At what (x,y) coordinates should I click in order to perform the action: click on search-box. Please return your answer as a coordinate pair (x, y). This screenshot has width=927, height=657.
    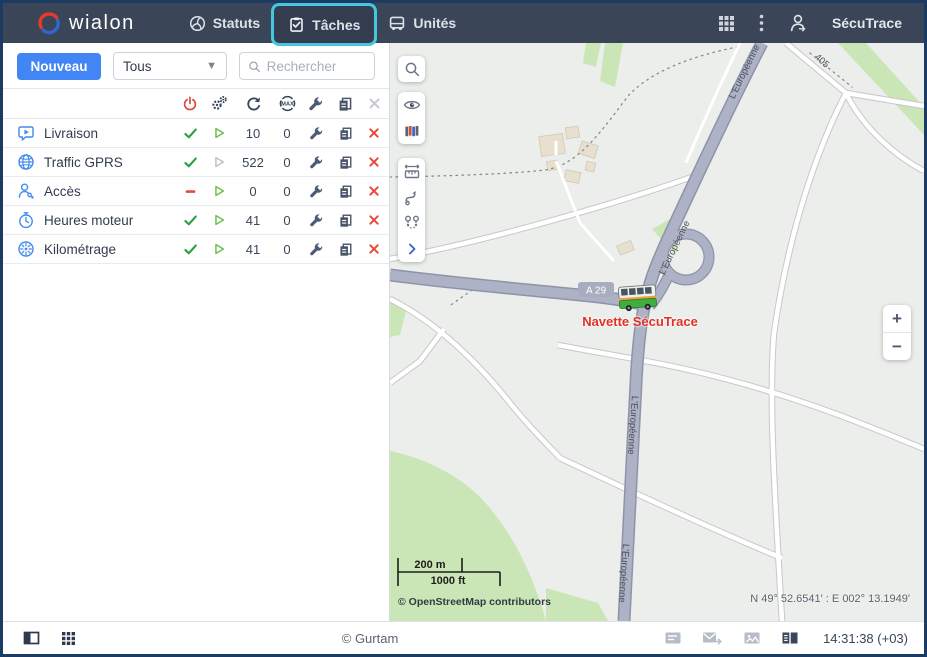
    Looking at the image, I should click on (307, 66).